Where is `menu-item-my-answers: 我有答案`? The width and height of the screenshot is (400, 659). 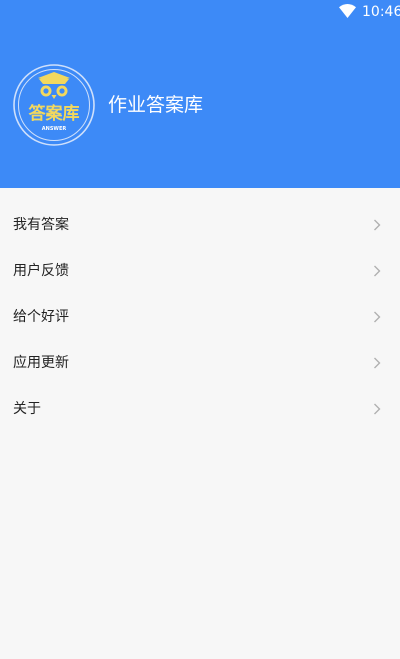 menu-item-my-answers: 我有答案 is located at coordinates (200, 225).